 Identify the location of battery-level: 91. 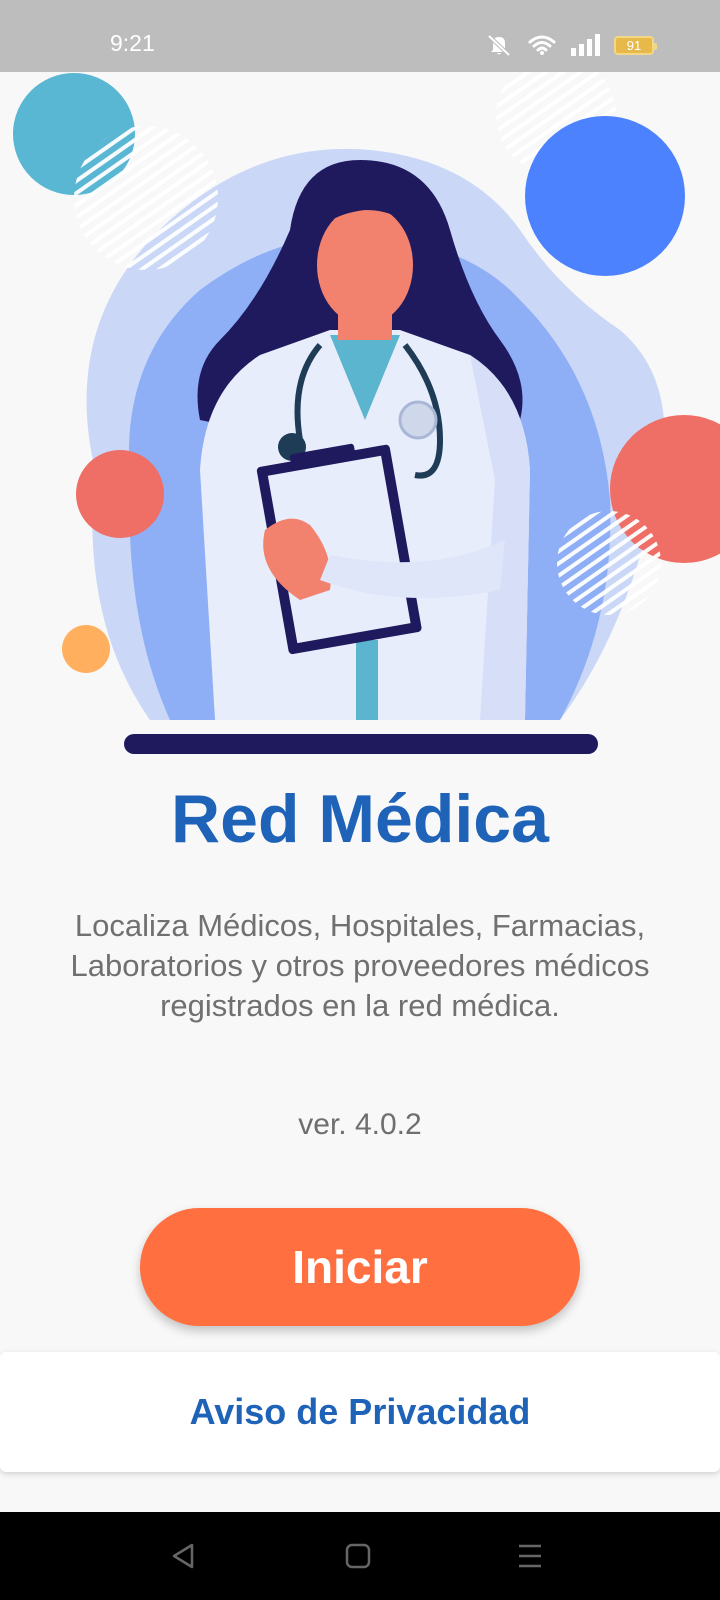
(634, 45).